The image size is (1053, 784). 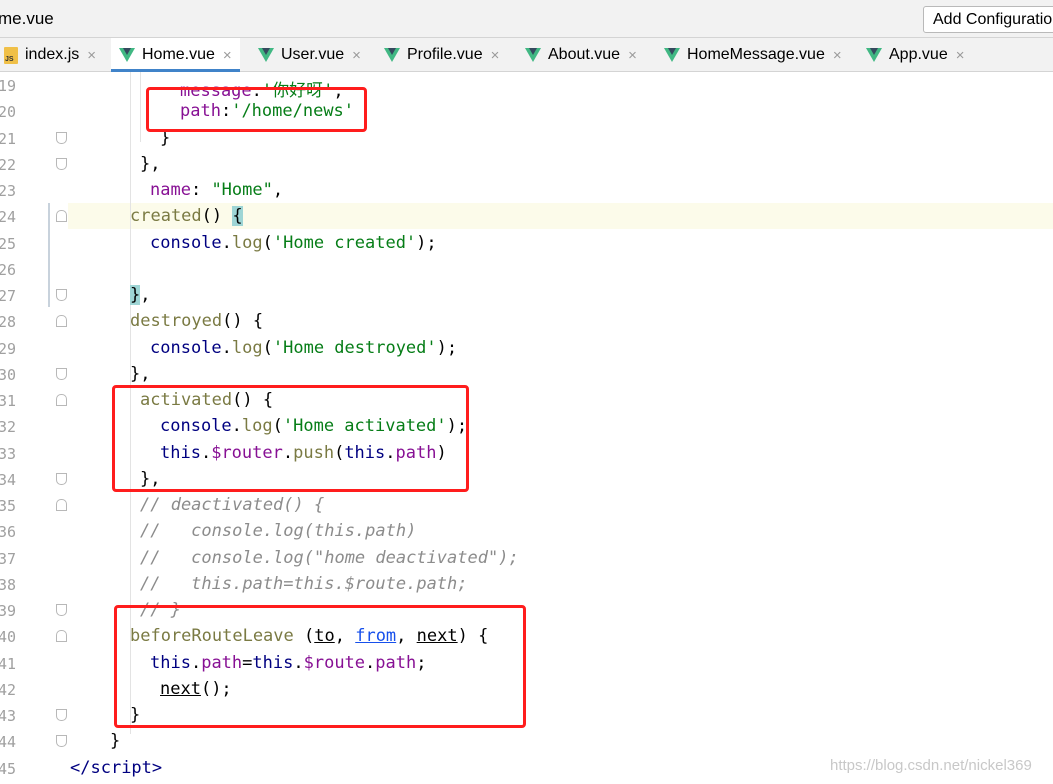 What do you see at coordinates (329, 558) in the screenshot?
I see `code-line-37: // console.log("home deactivated");` at bounding box center [329, 558].